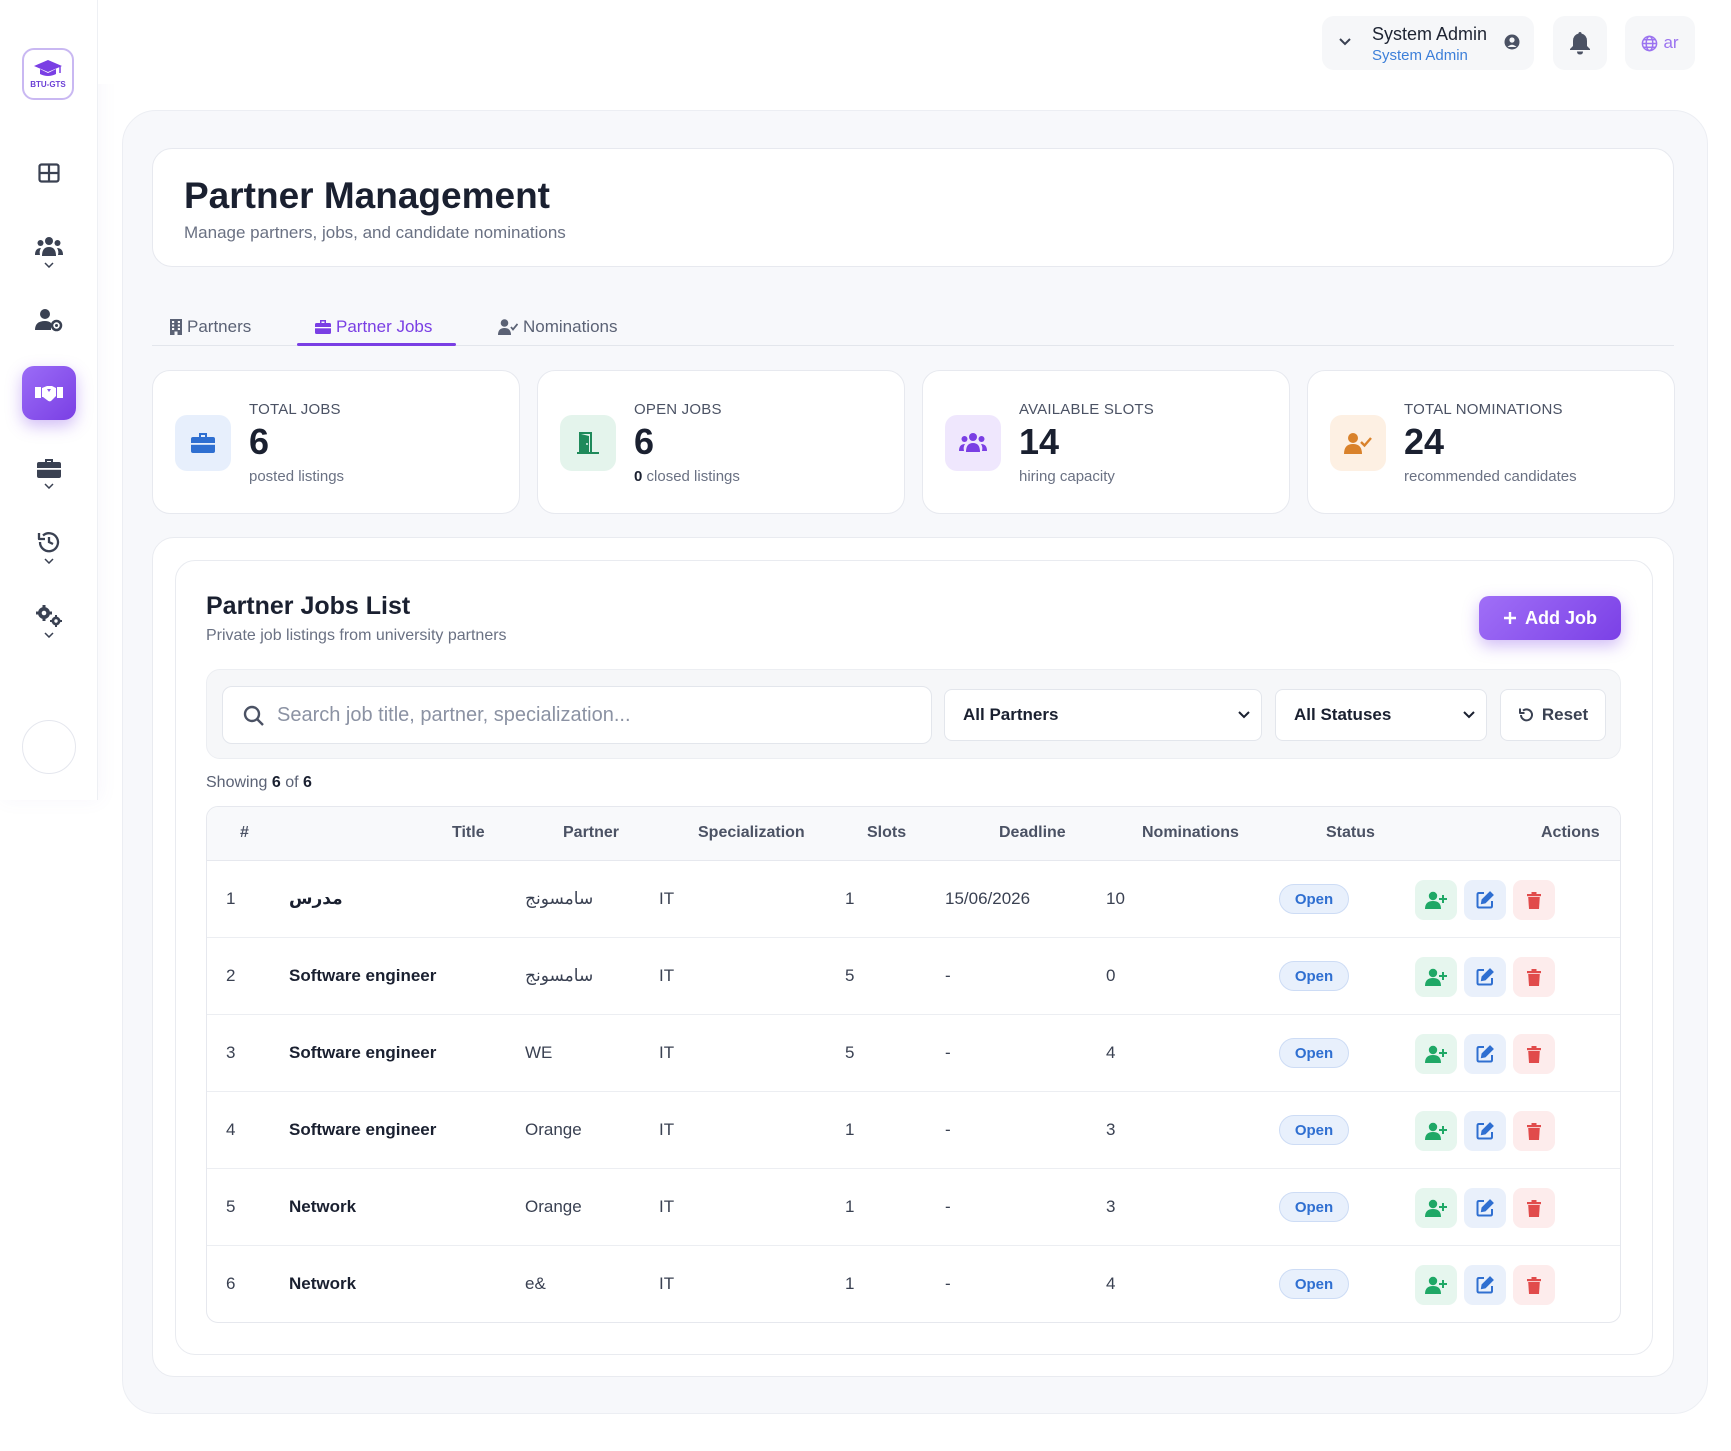 The height and width of the screenshot is (1451, 1731). I want to click on search-icon, so click(253, 715).